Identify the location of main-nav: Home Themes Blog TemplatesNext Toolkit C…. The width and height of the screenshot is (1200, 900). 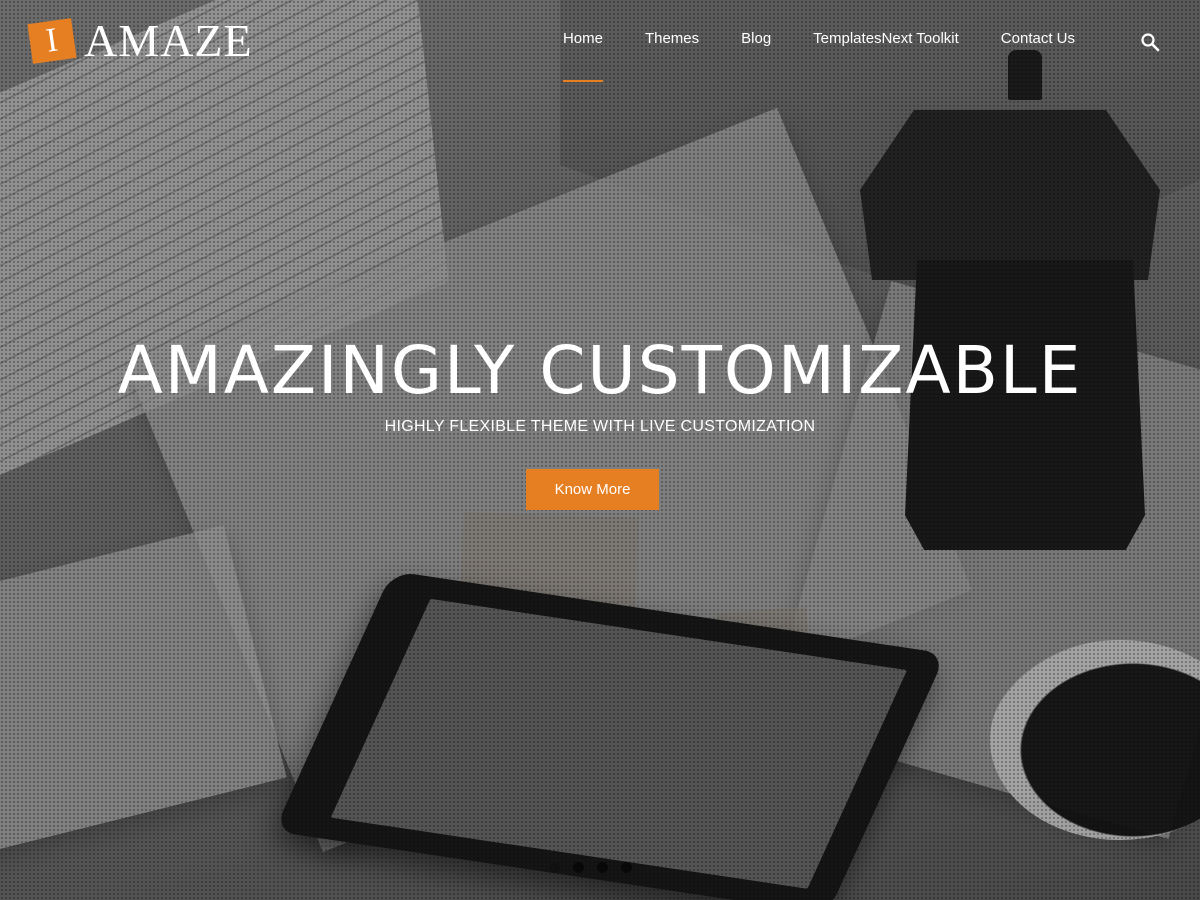
(819, 56).